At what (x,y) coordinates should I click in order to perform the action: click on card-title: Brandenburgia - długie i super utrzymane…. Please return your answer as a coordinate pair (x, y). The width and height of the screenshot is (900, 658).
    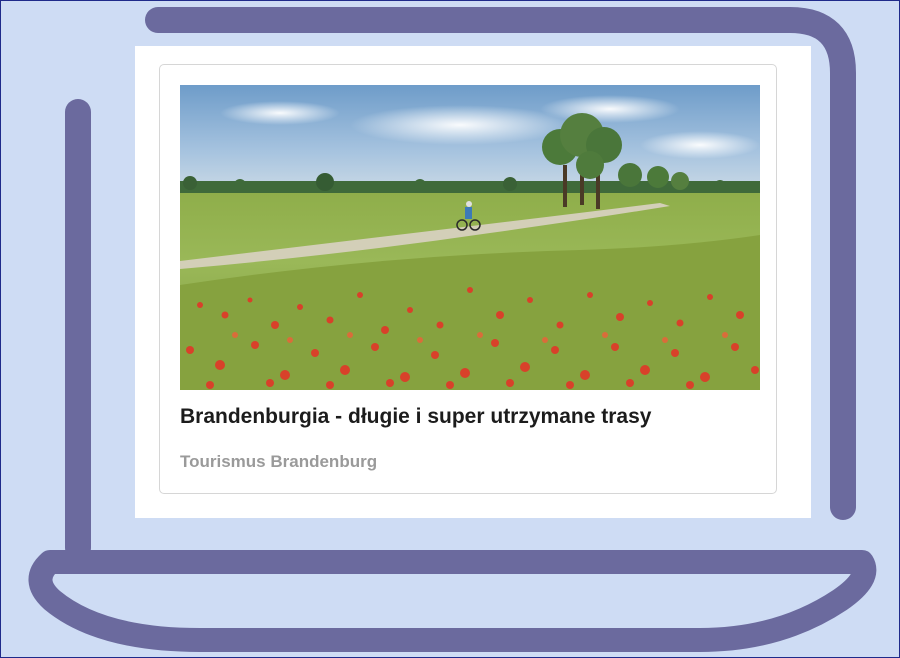
    Looking at the image, I should click on (415, 417).